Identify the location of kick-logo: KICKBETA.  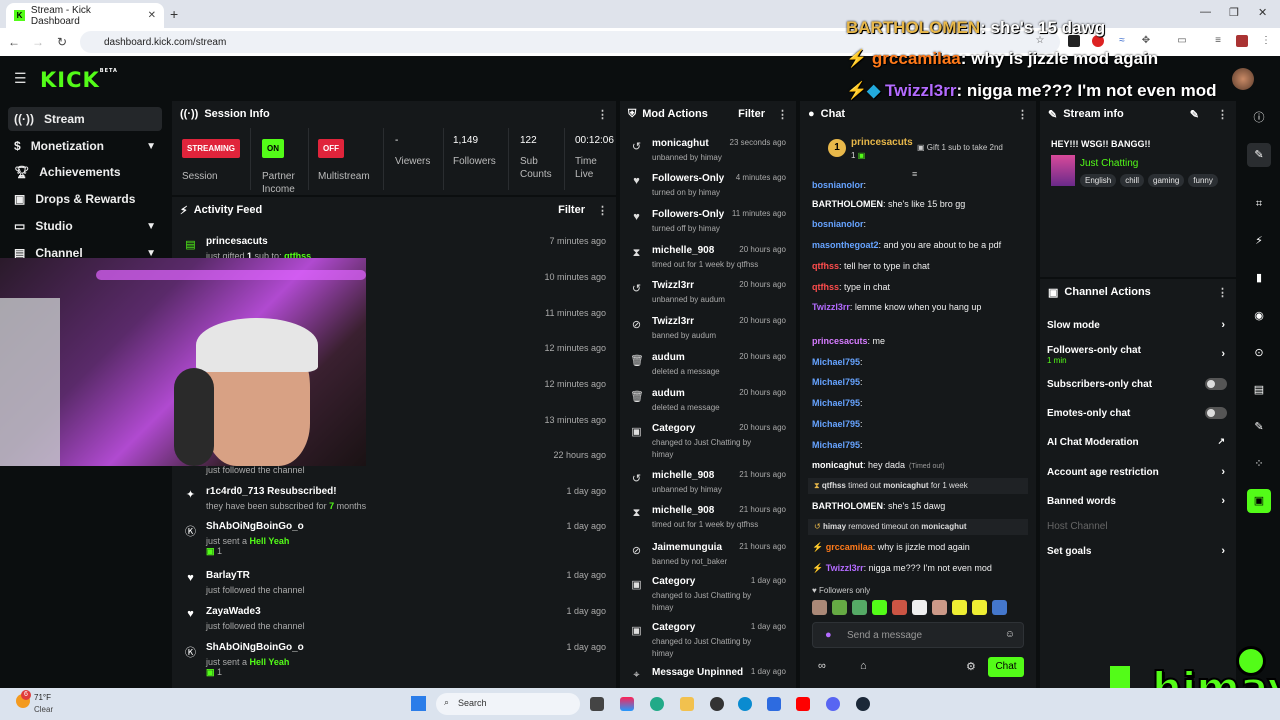
(79, 80).